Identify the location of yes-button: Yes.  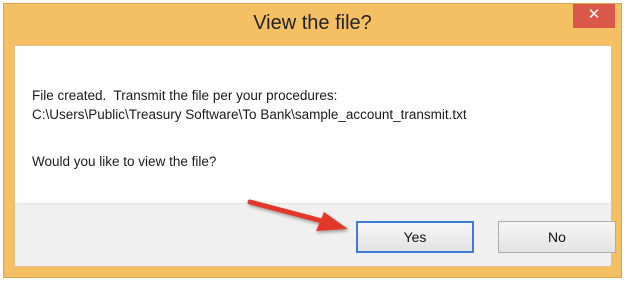
(415, 237).